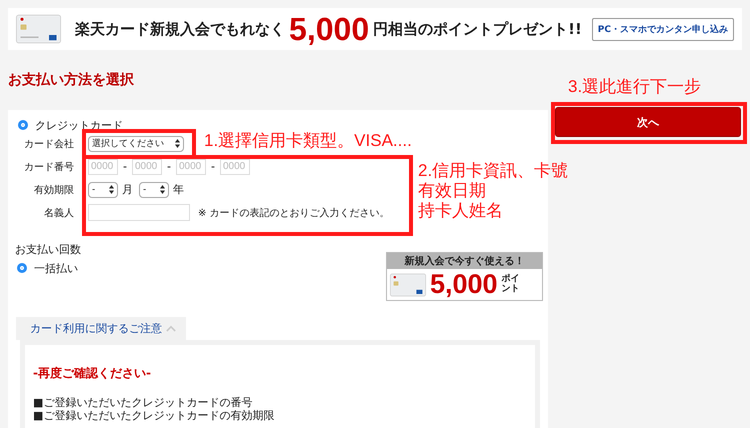  I want to click on section-label: お支払い回数, so click(48, 249).